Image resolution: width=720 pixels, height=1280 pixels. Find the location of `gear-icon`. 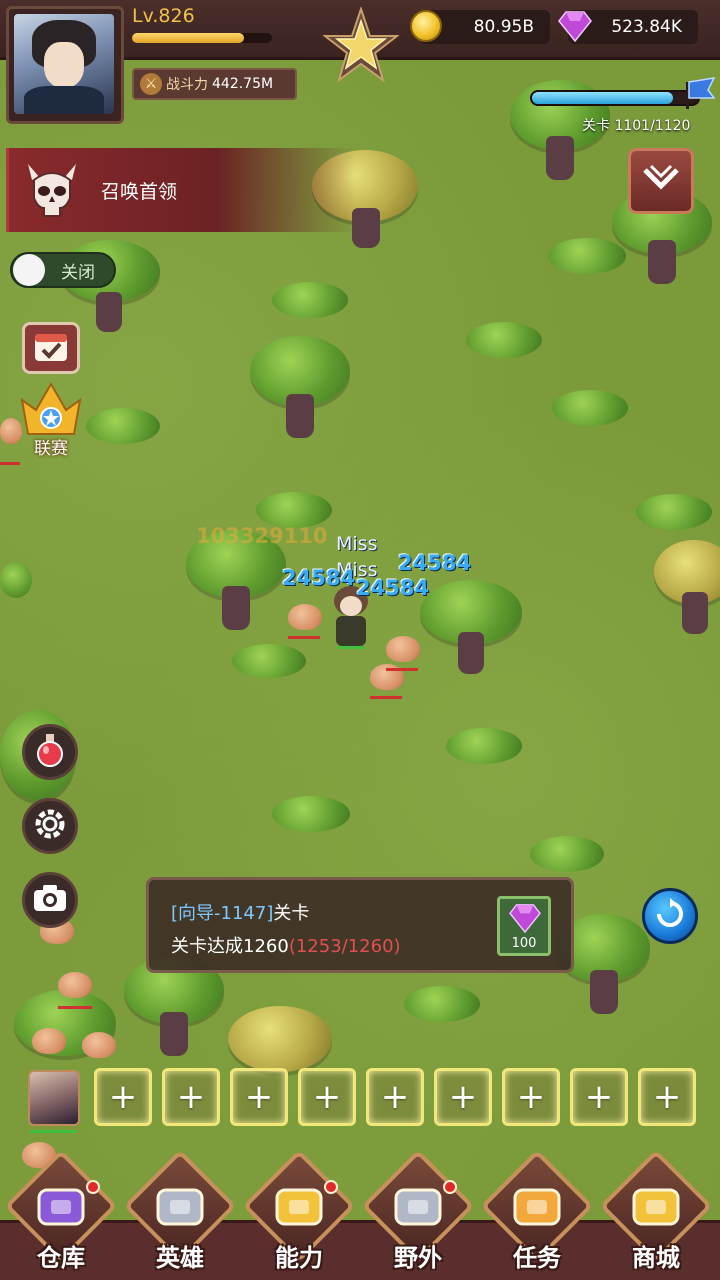

gear-icon is located at coordinates (50, 826).